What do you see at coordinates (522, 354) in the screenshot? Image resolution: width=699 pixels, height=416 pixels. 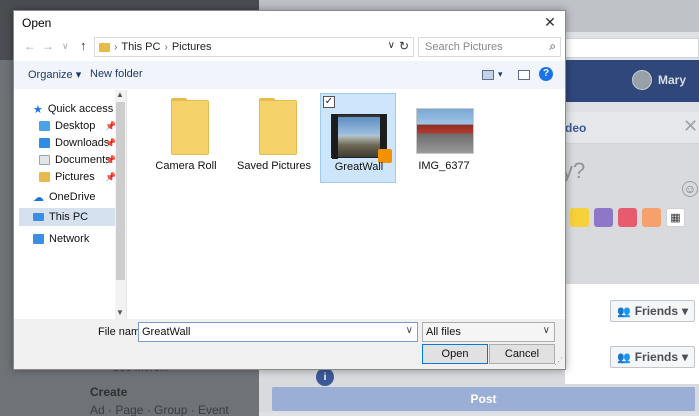 I see `cancel-button: Cancel` at bounding box center [522, 354].